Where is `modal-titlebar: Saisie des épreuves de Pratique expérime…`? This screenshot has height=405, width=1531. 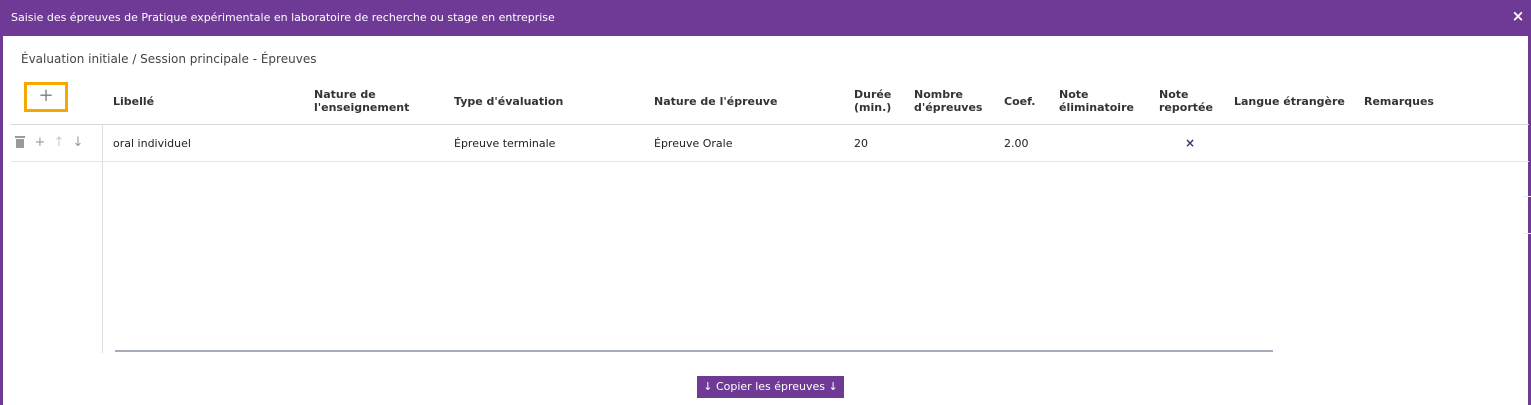
modal-titlebar: Saisie des épreuves de Pratique expérime… is located at coordinates (767, 18).